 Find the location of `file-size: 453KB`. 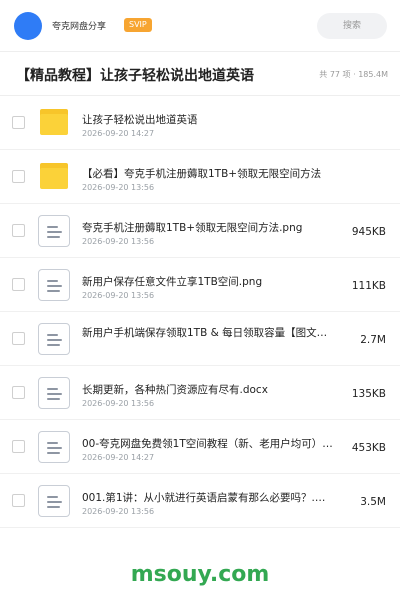

file-size: 453KB is located at coordinates (368, 448).